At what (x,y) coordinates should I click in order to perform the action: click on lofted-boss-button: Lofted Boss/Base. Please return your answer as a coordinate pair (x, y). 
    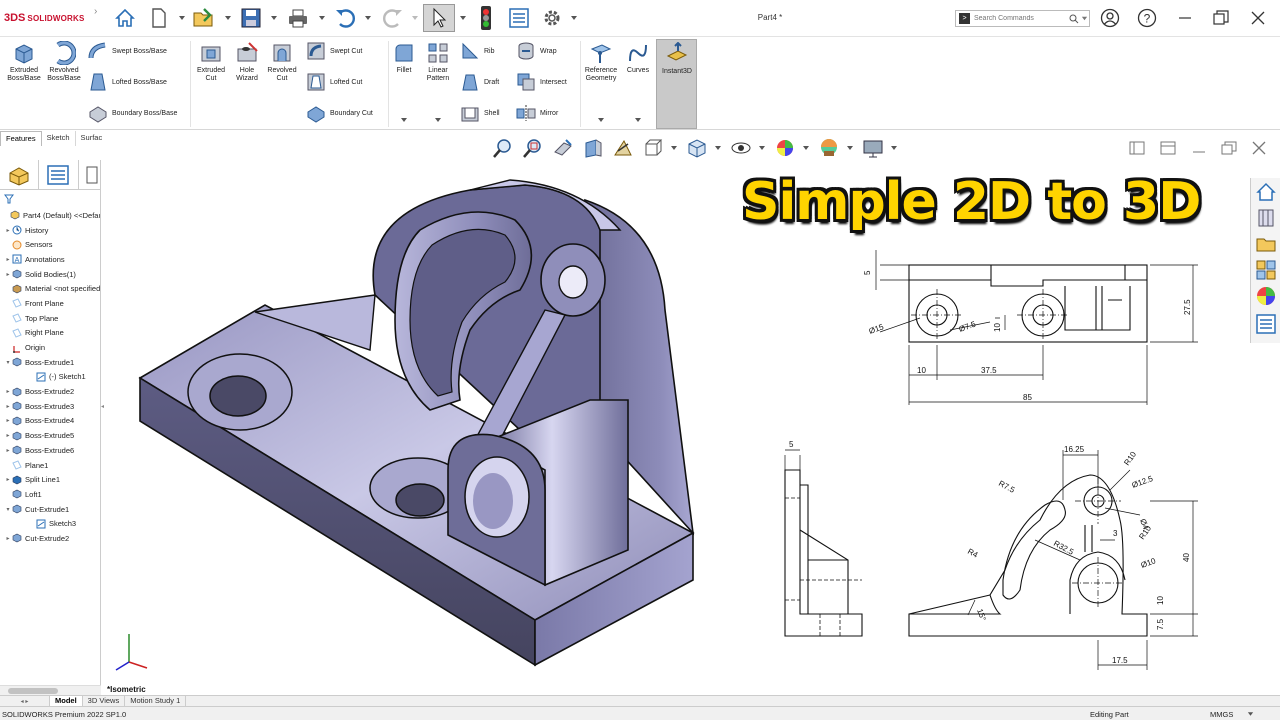
    Looking at the image, I should click on (127, 82).